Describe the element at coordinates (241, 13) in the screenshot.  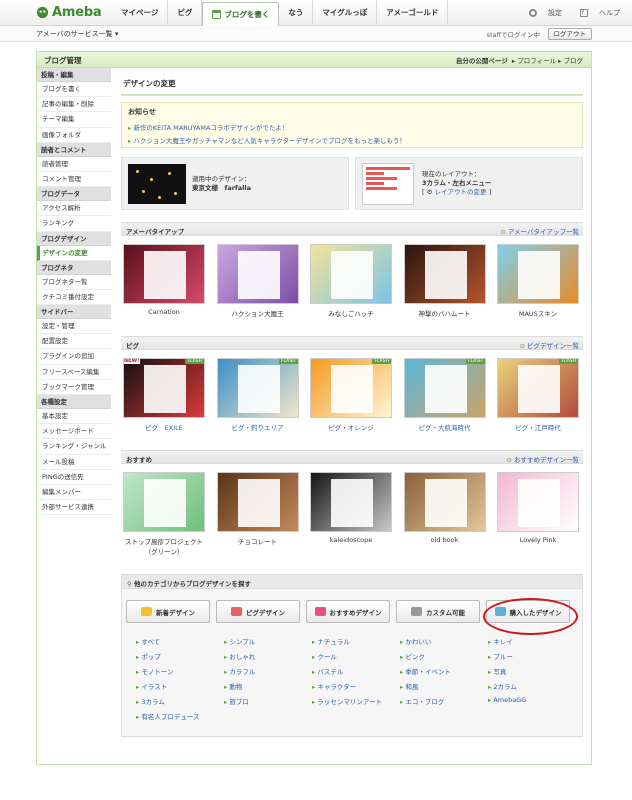
I see `nav-write-blog: ブログを書く` at that location.